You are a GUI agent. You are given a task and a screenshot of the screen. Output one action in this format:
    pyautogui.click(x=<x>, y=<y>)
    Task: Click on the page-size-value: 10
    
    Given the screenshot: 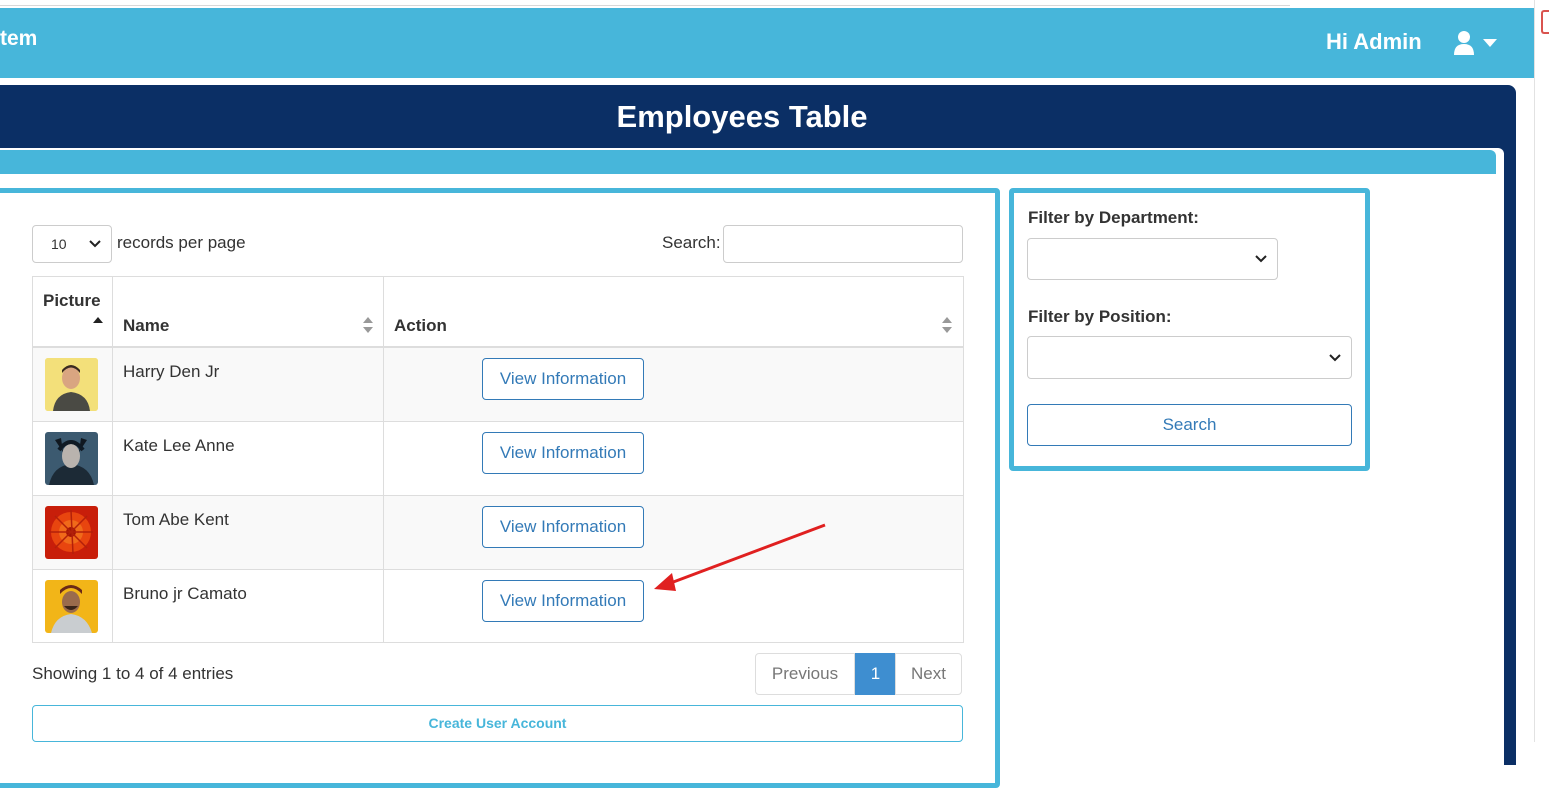 What is the action you would take?
    pyautogui.click(x=59, y=244)
    